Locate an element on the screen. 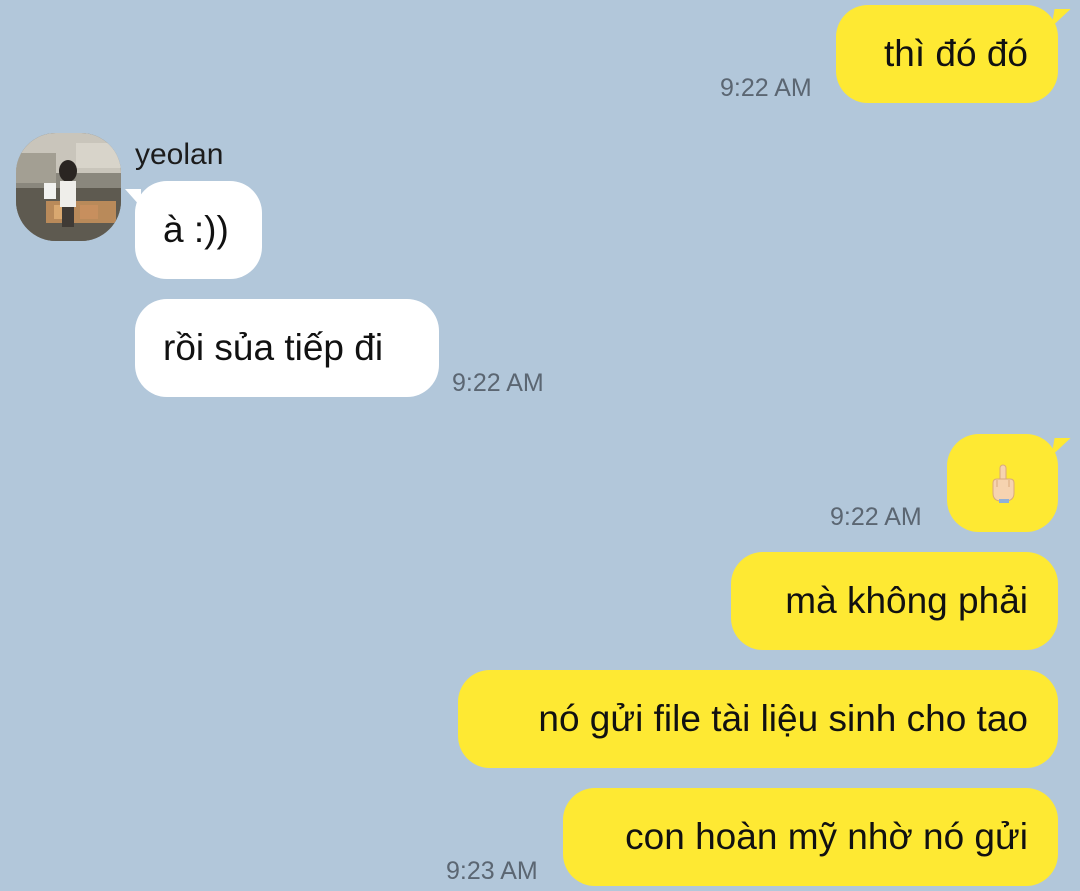 The height and width of the screenshot is (891, 1080). middle-finger-emoji-icon is located at coordinates (1003, 483).